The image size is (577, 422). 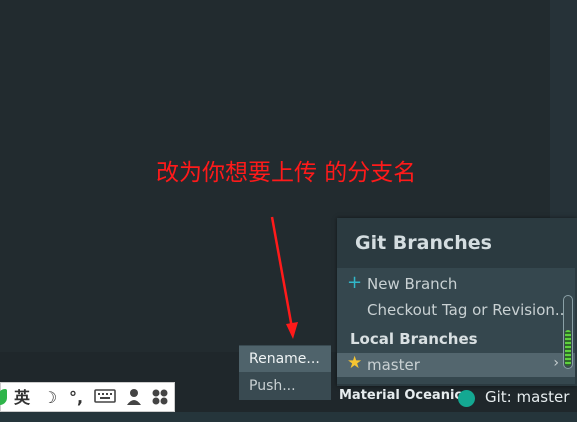 What do you see at coordinates (456, 284) in the screenshot?
I see `new-branch-item: + New Branch` at bounding box center [456, 284].